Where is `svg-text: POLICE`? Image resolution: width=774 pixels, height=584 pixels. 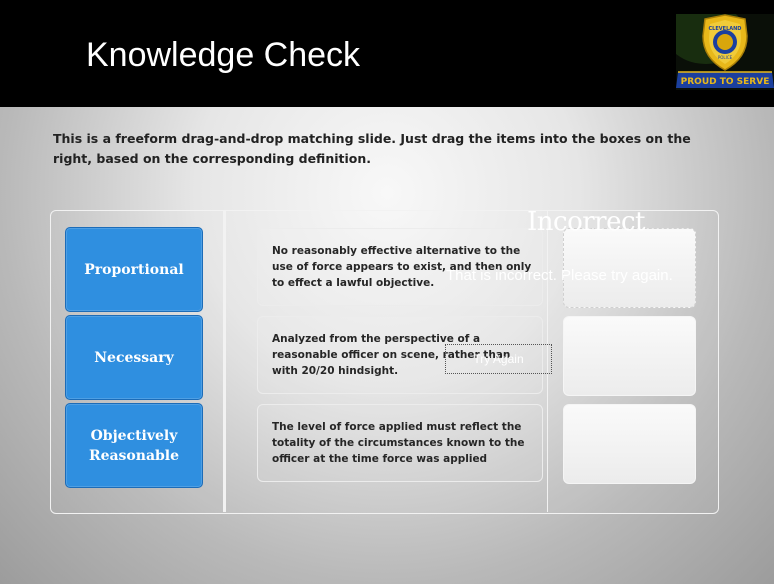
svg-text: POLICE is located at coordinates (725, 57).